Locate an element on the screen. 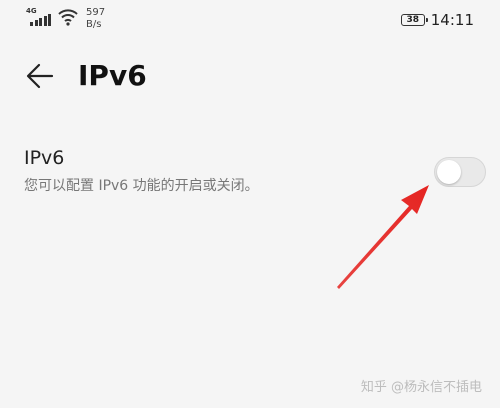 This screenshot has width=500, height=408. back-arrow-icon is located at coordinates (40, 76).